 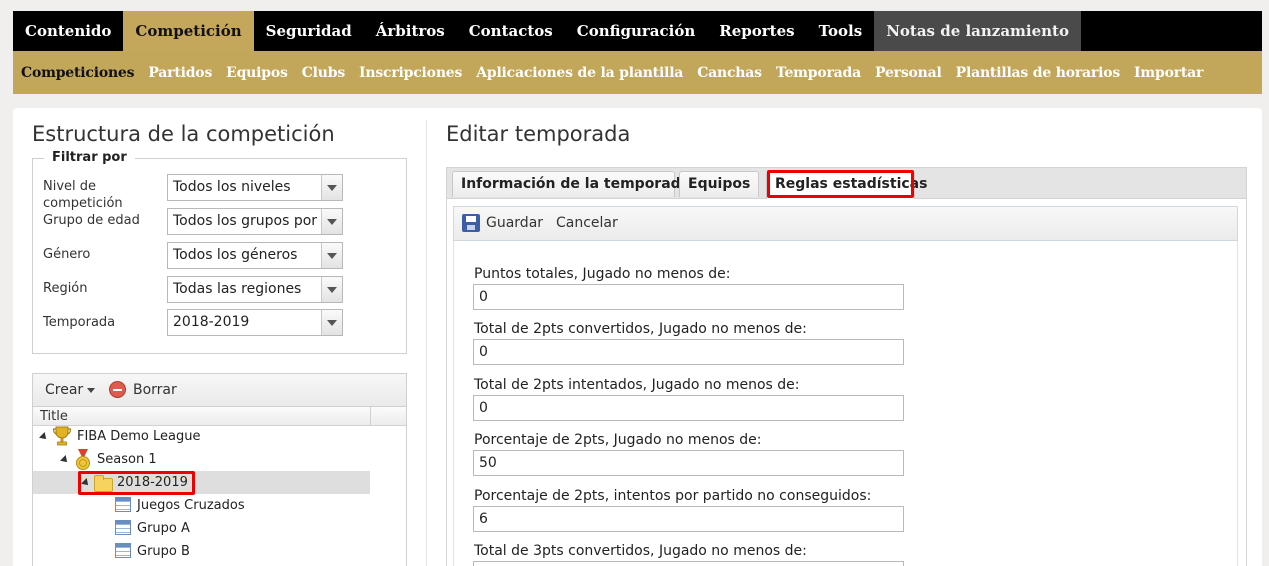 I want to click on field-input-3pts-made, so click(x=688, y=563).